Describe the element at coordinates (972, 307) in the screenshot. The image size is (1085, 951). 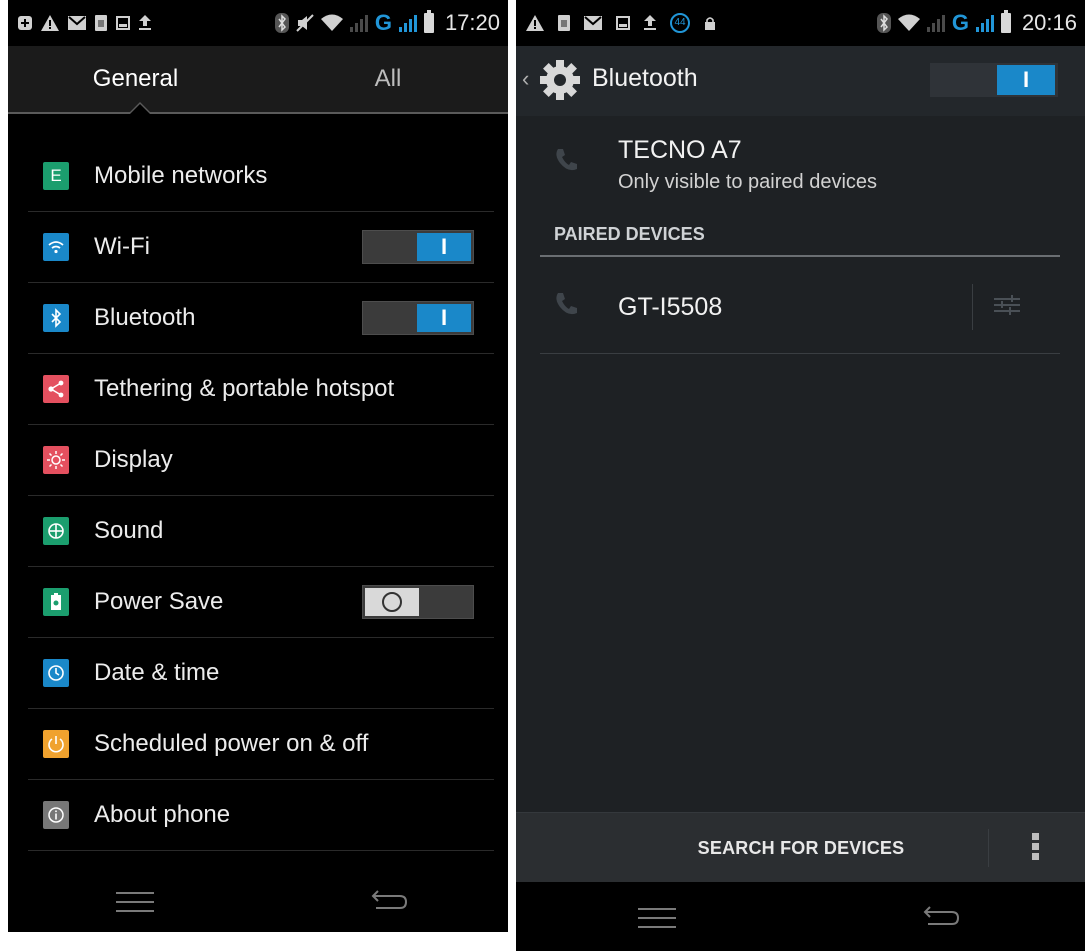
I see `row-divider` at that location.